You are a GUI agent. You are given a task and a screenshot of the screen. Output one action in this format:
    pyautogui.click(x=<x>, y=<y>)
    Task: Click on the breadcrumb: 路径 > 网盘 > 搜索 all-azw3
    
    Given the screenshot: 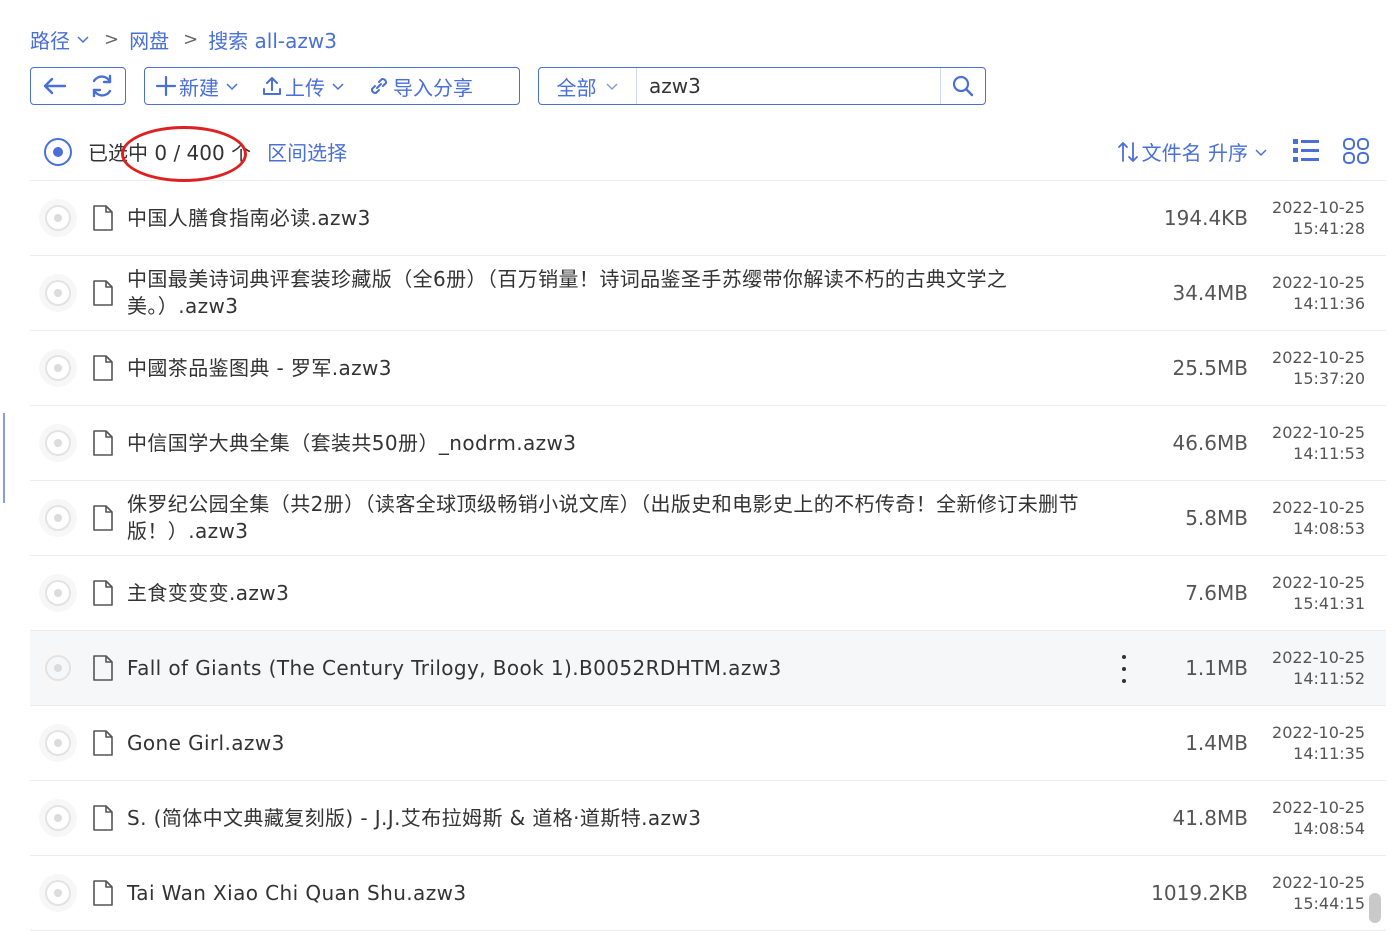 What is the action you would take?
    pyautogui.click(x=183, y=39)
    